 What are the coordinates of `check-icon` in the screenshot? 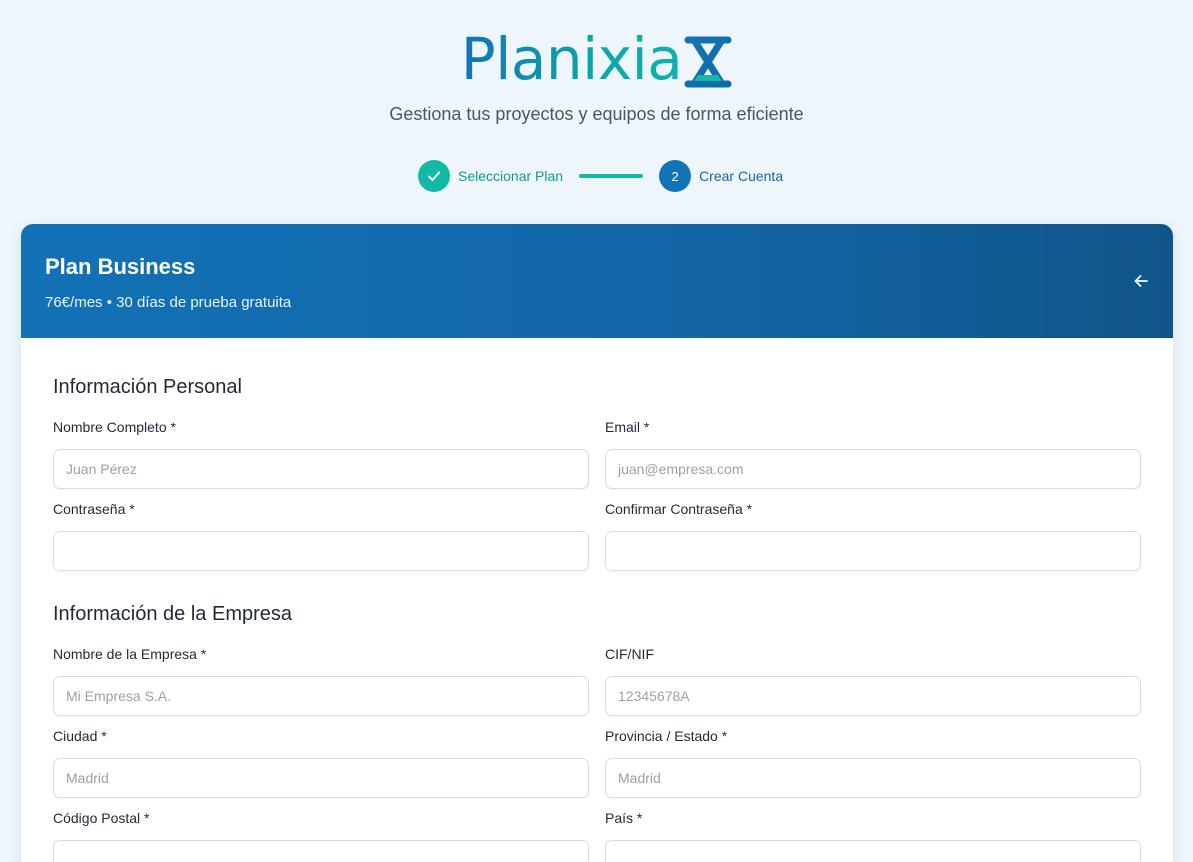 It's located at (434, 176).